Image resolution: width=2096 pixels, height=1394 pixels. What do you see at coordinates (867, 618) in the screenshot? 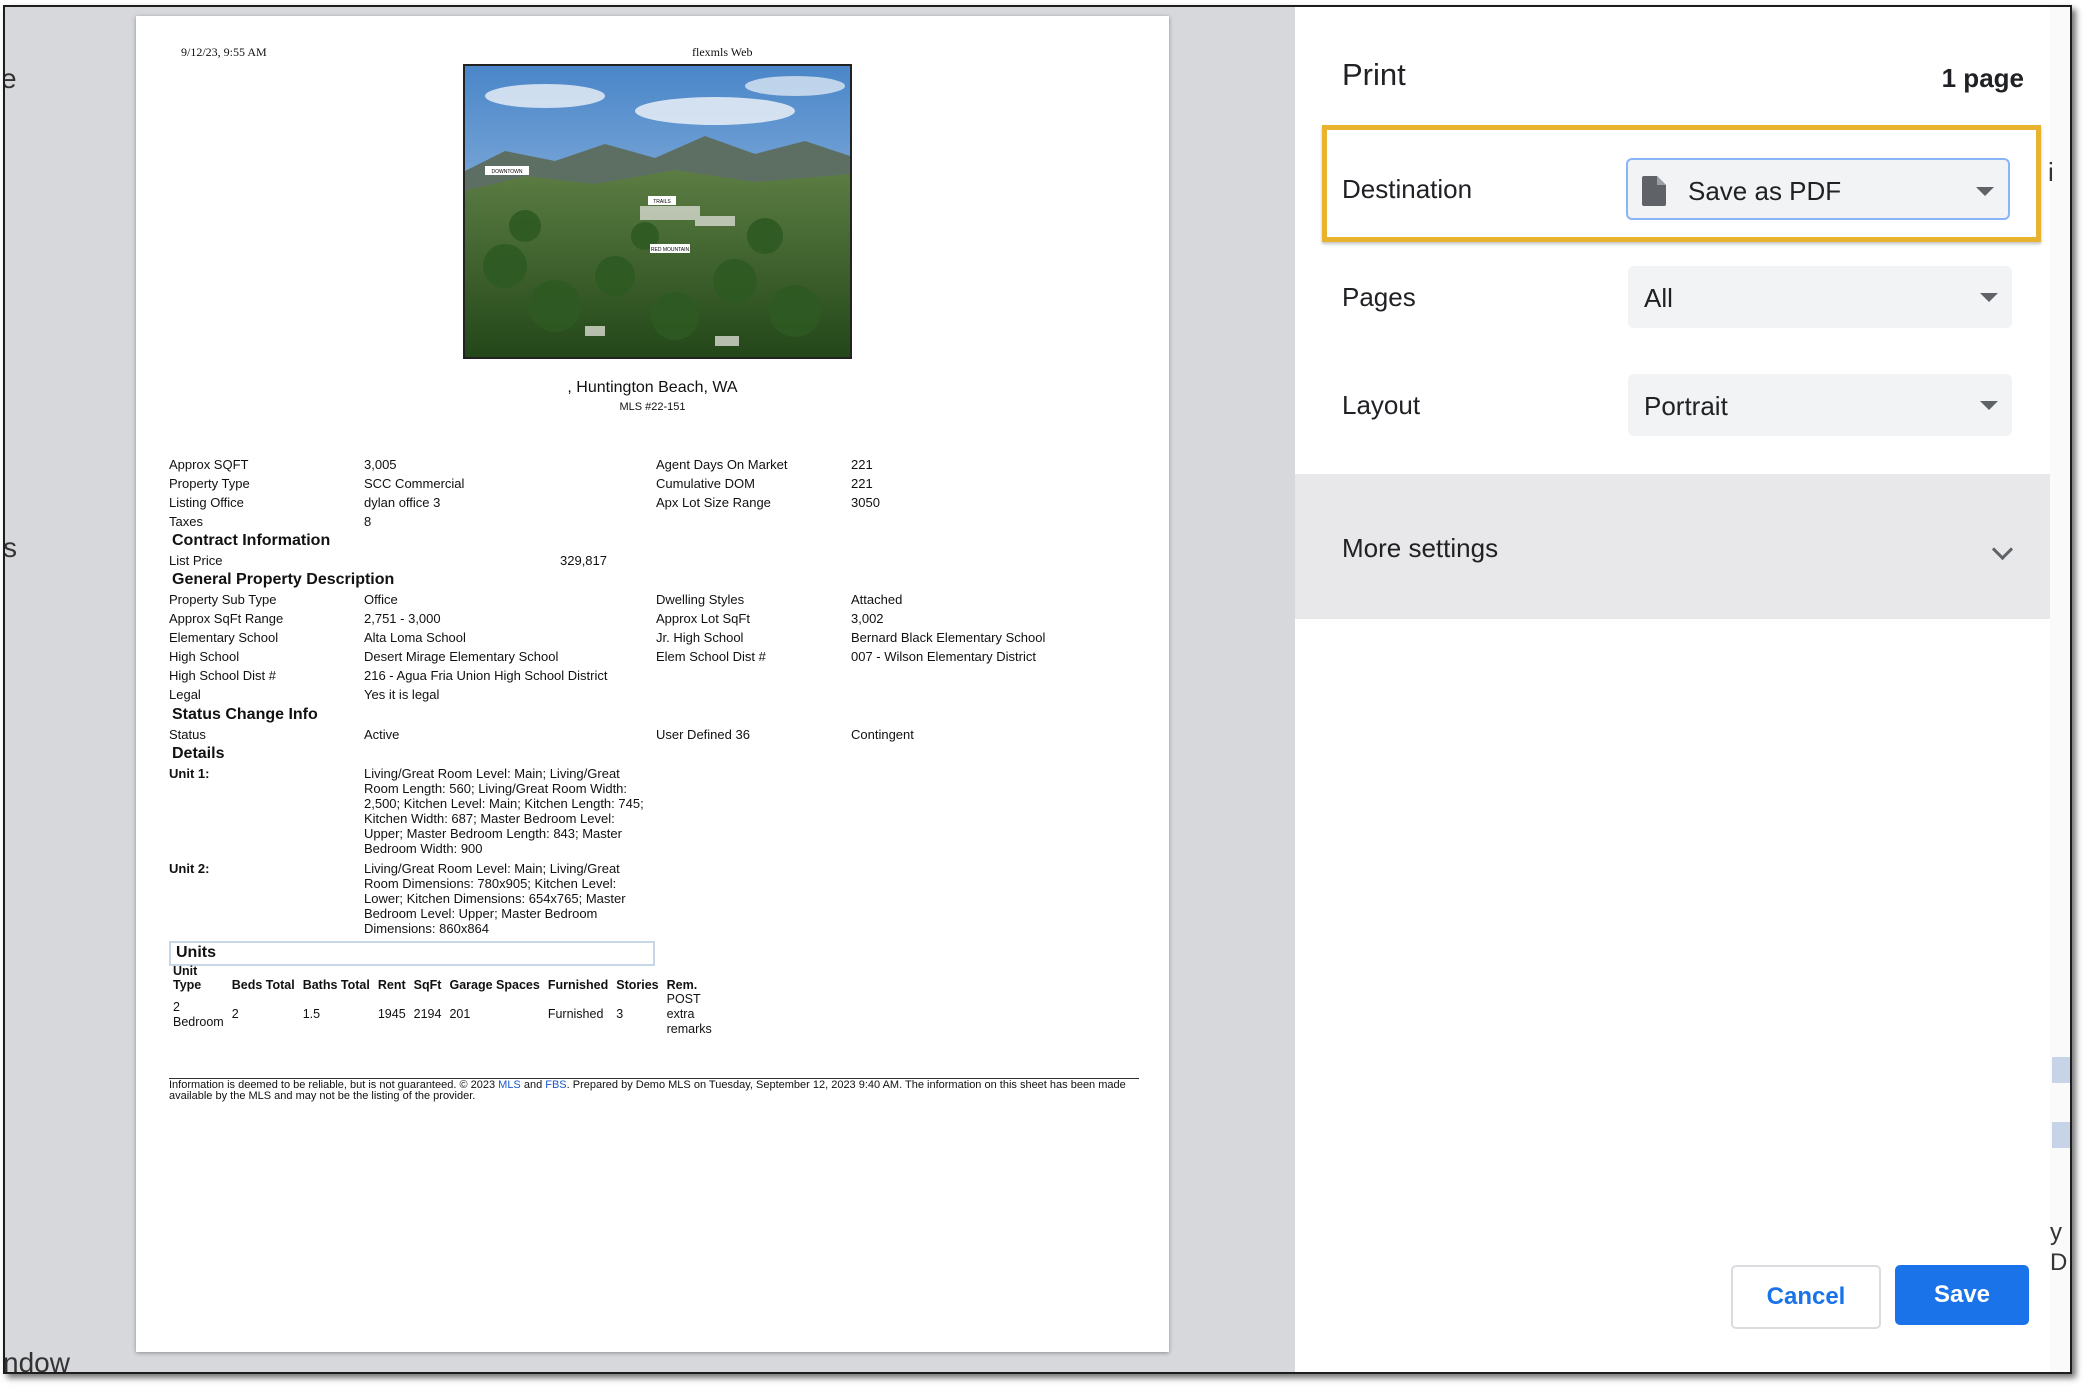
I see `field-value: 3,002` at bounding box center [867, 618].